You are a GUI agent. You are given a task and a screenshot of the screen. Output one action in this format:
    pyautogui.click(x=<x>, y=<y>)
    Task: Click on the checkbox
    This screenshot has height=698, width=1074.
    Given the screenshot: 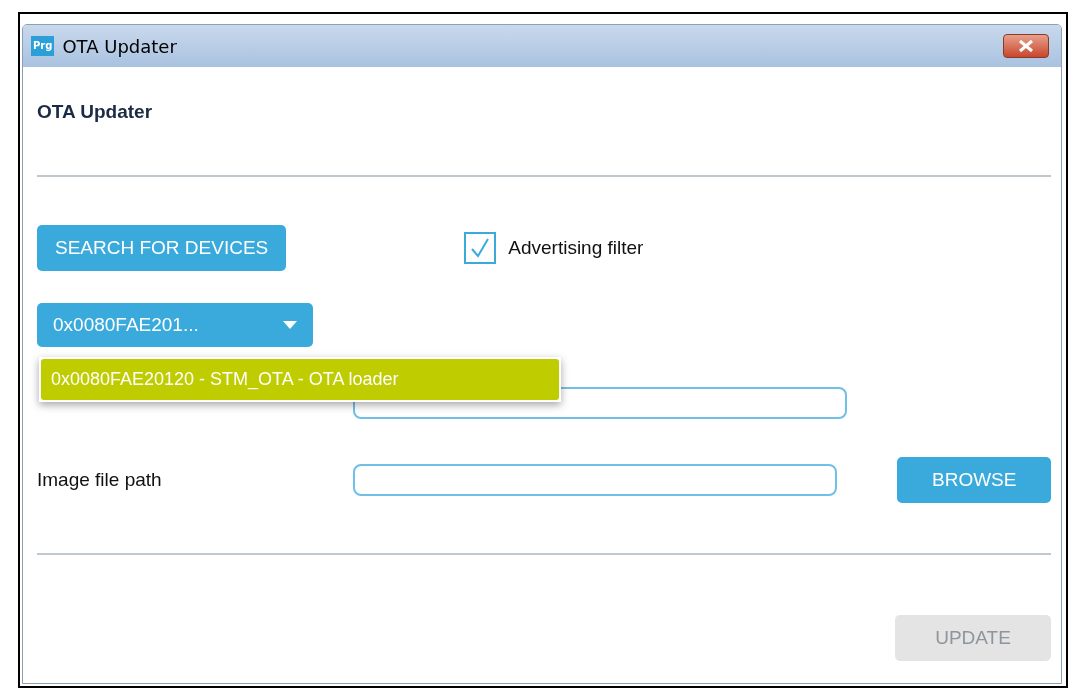 What is the action you would take?
    pyautogui.click(x=480, y=248)
    